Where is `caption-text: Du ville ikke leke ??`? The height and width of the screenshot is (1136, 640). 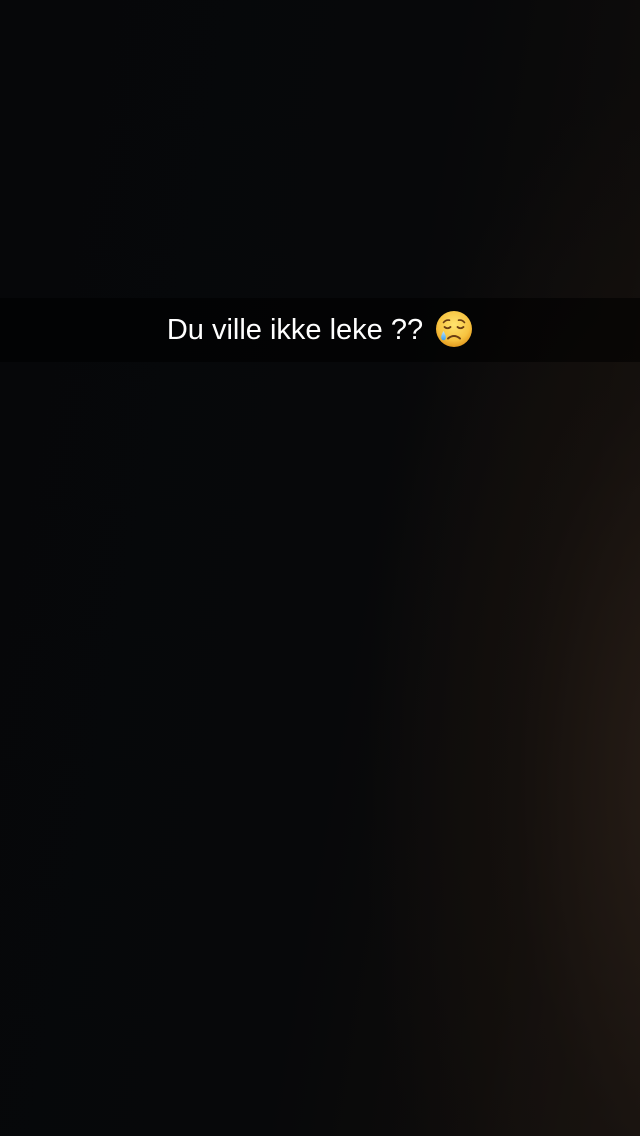
caption-text: Du ville ikke leke ?? is located at coordinates (295, 329).